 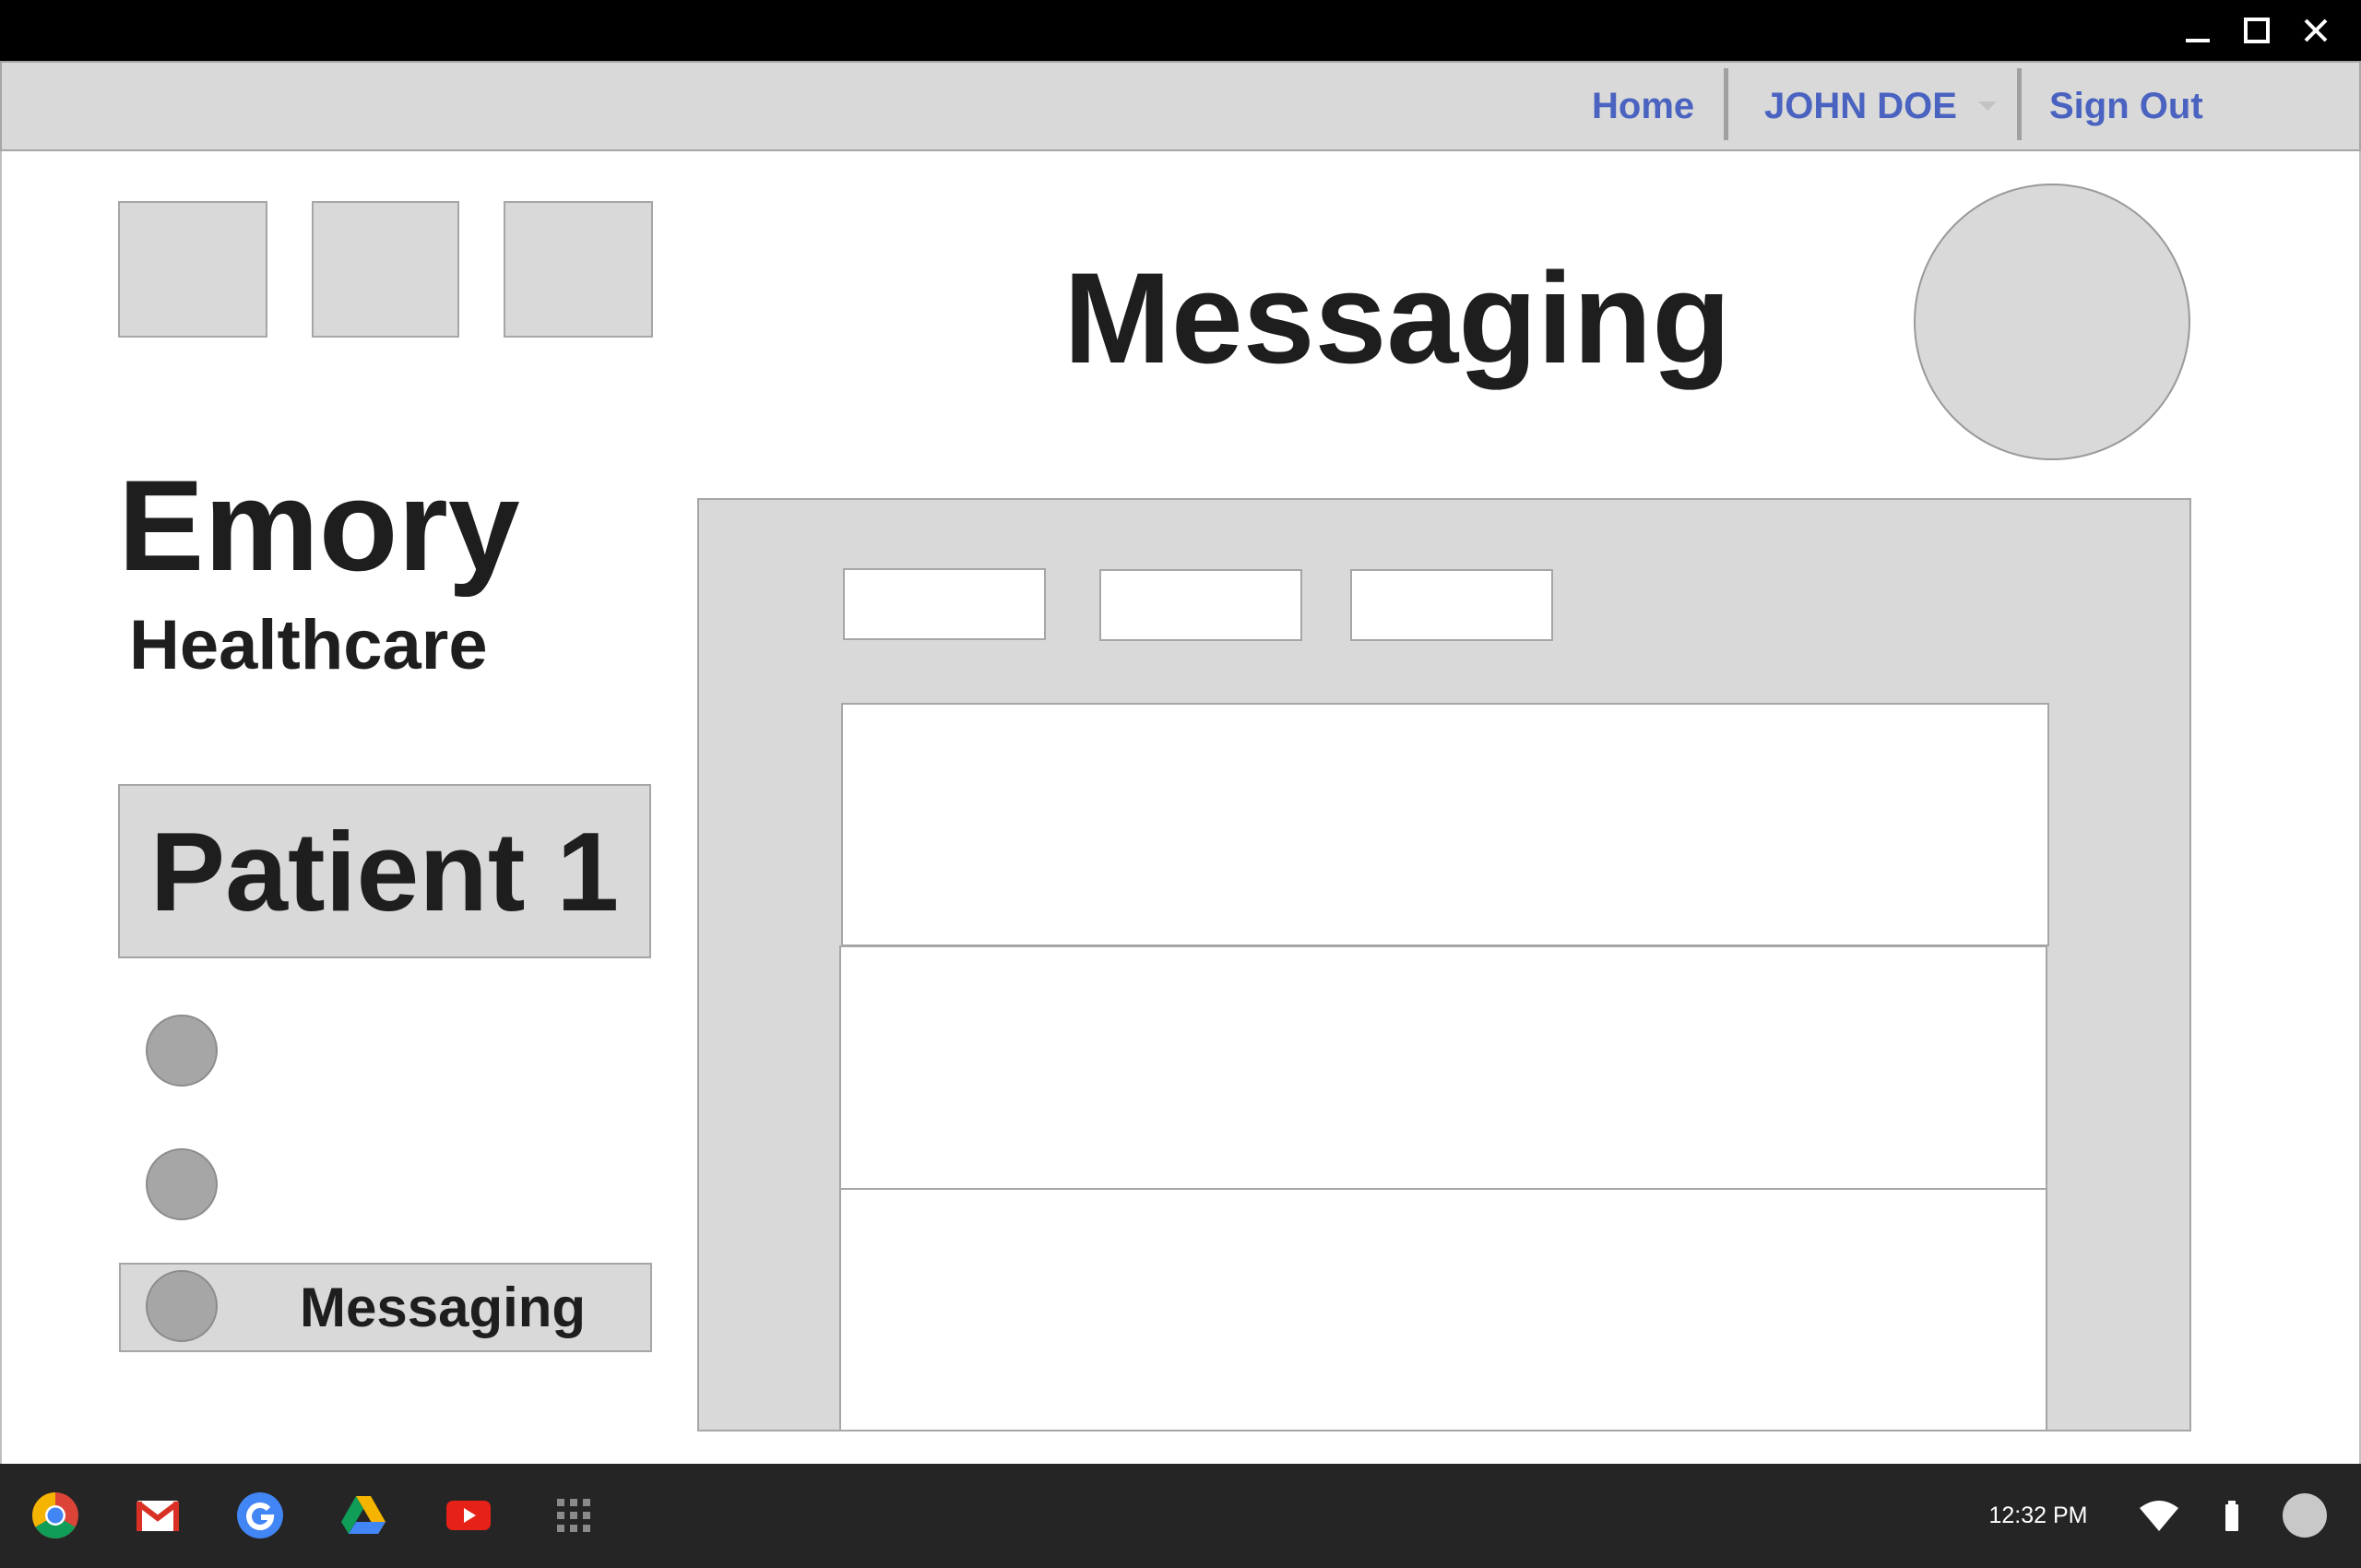 What do you see at coordinates (319, 525) in the screenshot?
I see `brand-name: Emory` at bounding box center [319, 525].